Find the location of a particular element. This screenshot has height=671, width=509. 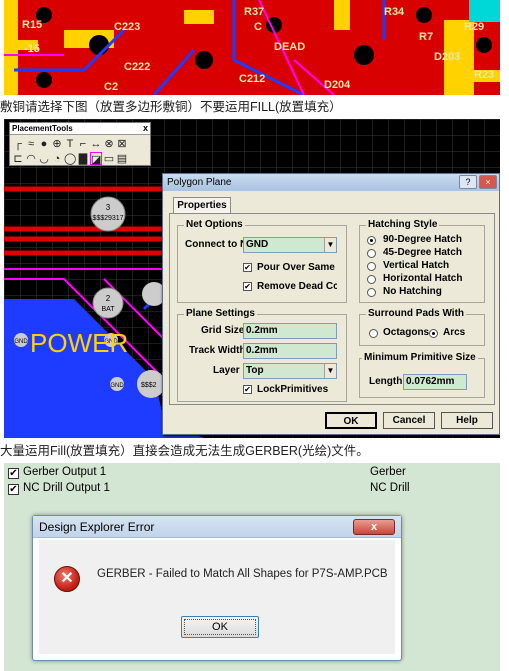

lock-primitives-label: LockPrimitives is located at coordinates (293, 389).